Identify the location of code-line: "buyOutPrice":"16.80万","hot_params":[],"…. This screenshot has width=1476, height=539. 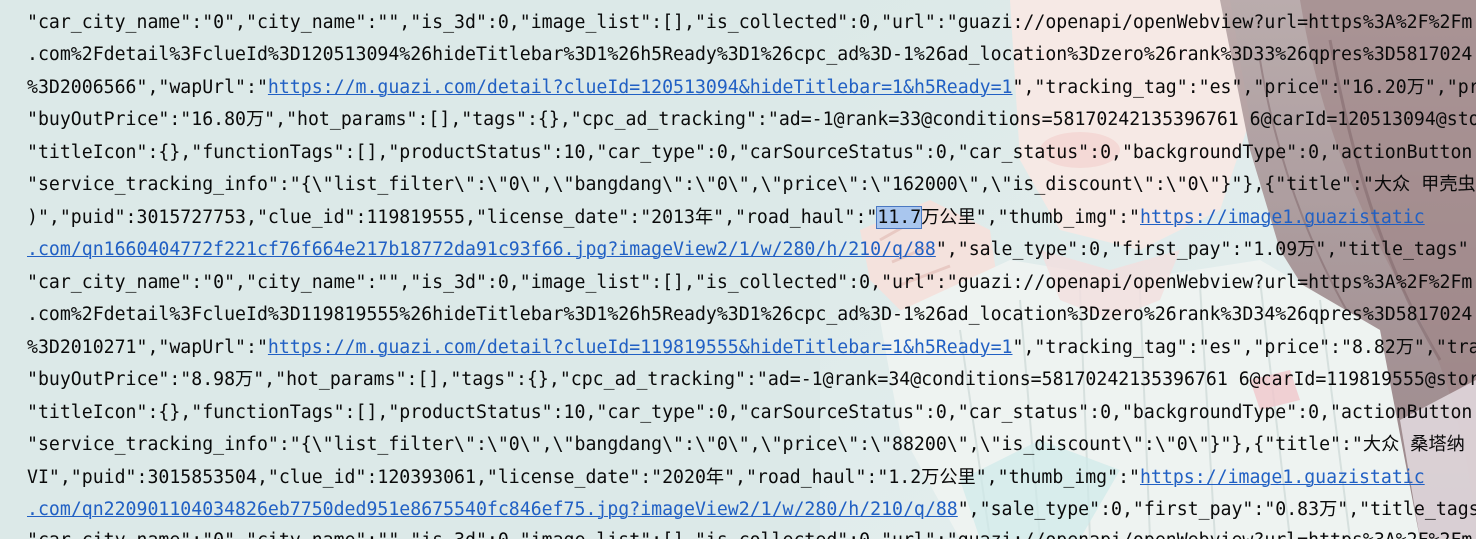
(751, 120).